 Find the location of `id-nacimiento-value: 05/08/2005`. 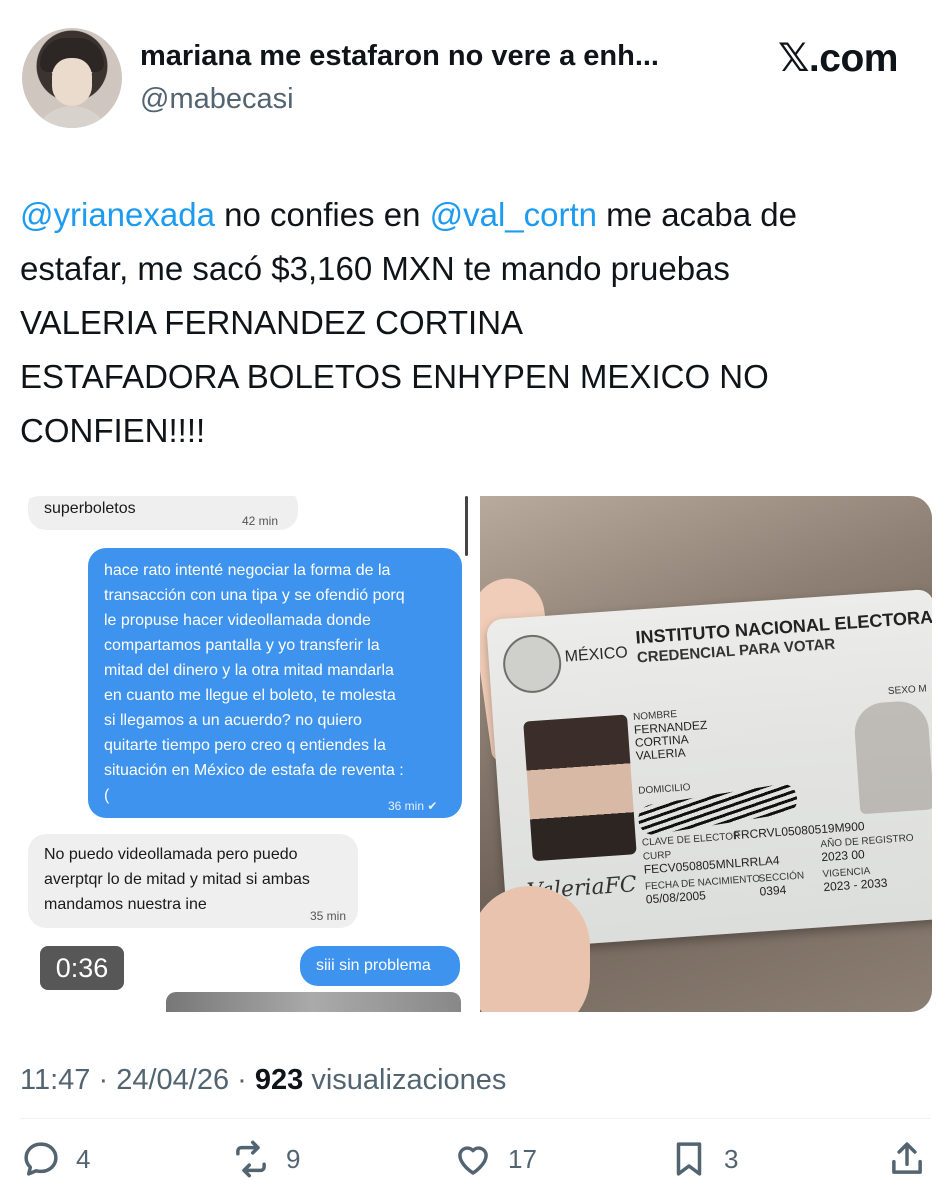

id-nacimiento-value: 05/08/2005 is located at coordinates (676, 897).